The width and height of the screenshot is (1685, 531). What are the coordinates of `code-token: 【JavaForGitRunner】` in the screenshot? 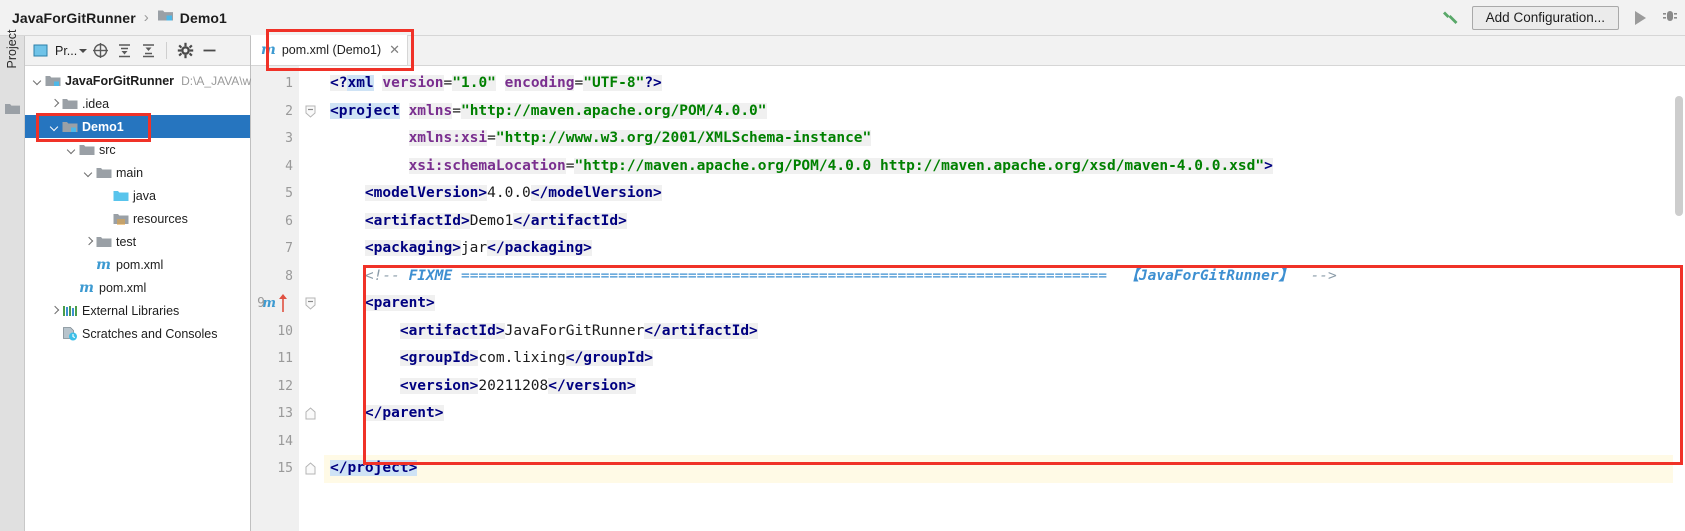 It's located at (1200, 275).